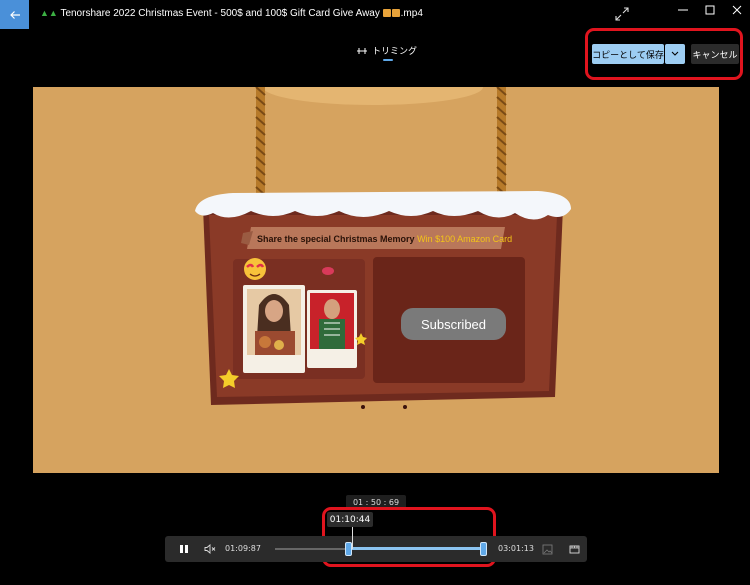 The image size is (750, 585). What do you see at coordinates (628, 54) in the screenshot?
I see `save-as-copy-button: コピーとして保存` at bounding box center [628, 54].